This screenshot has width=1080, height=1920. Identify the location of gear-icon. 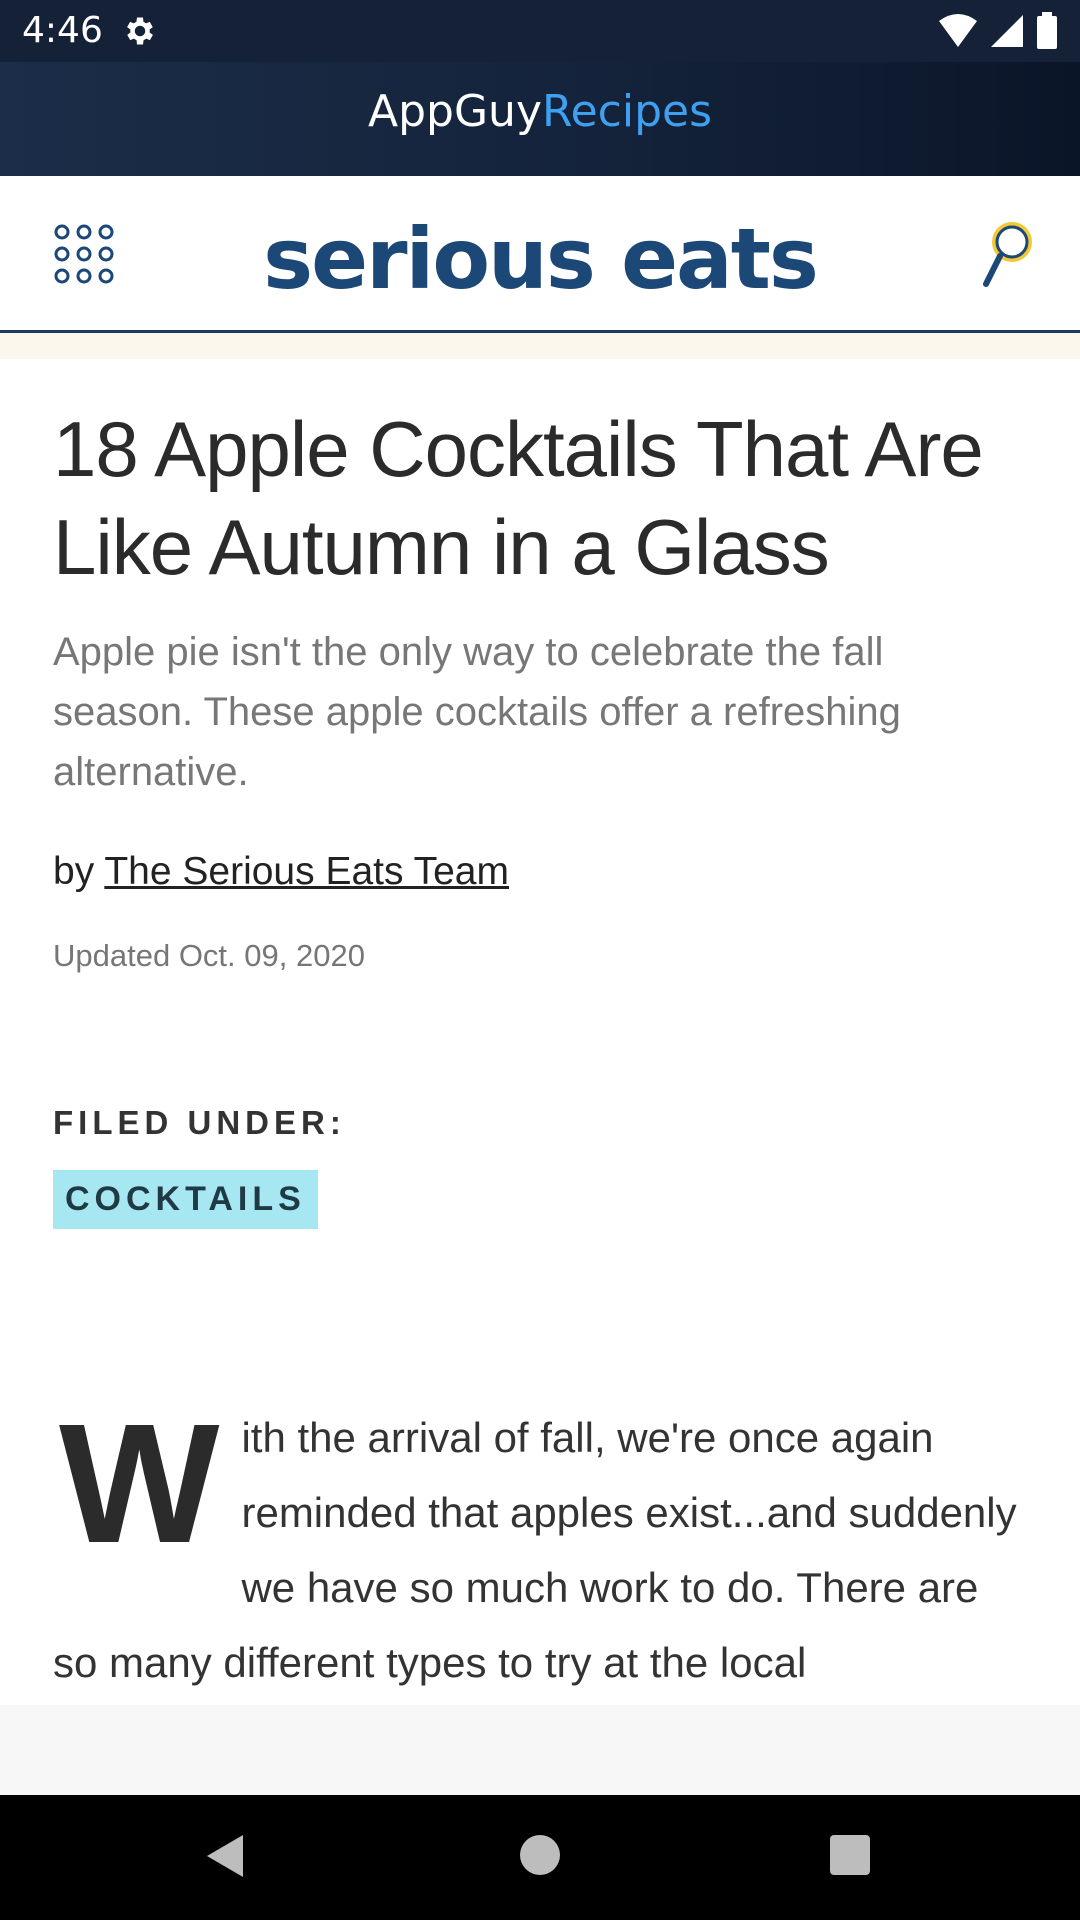
(140, 31).